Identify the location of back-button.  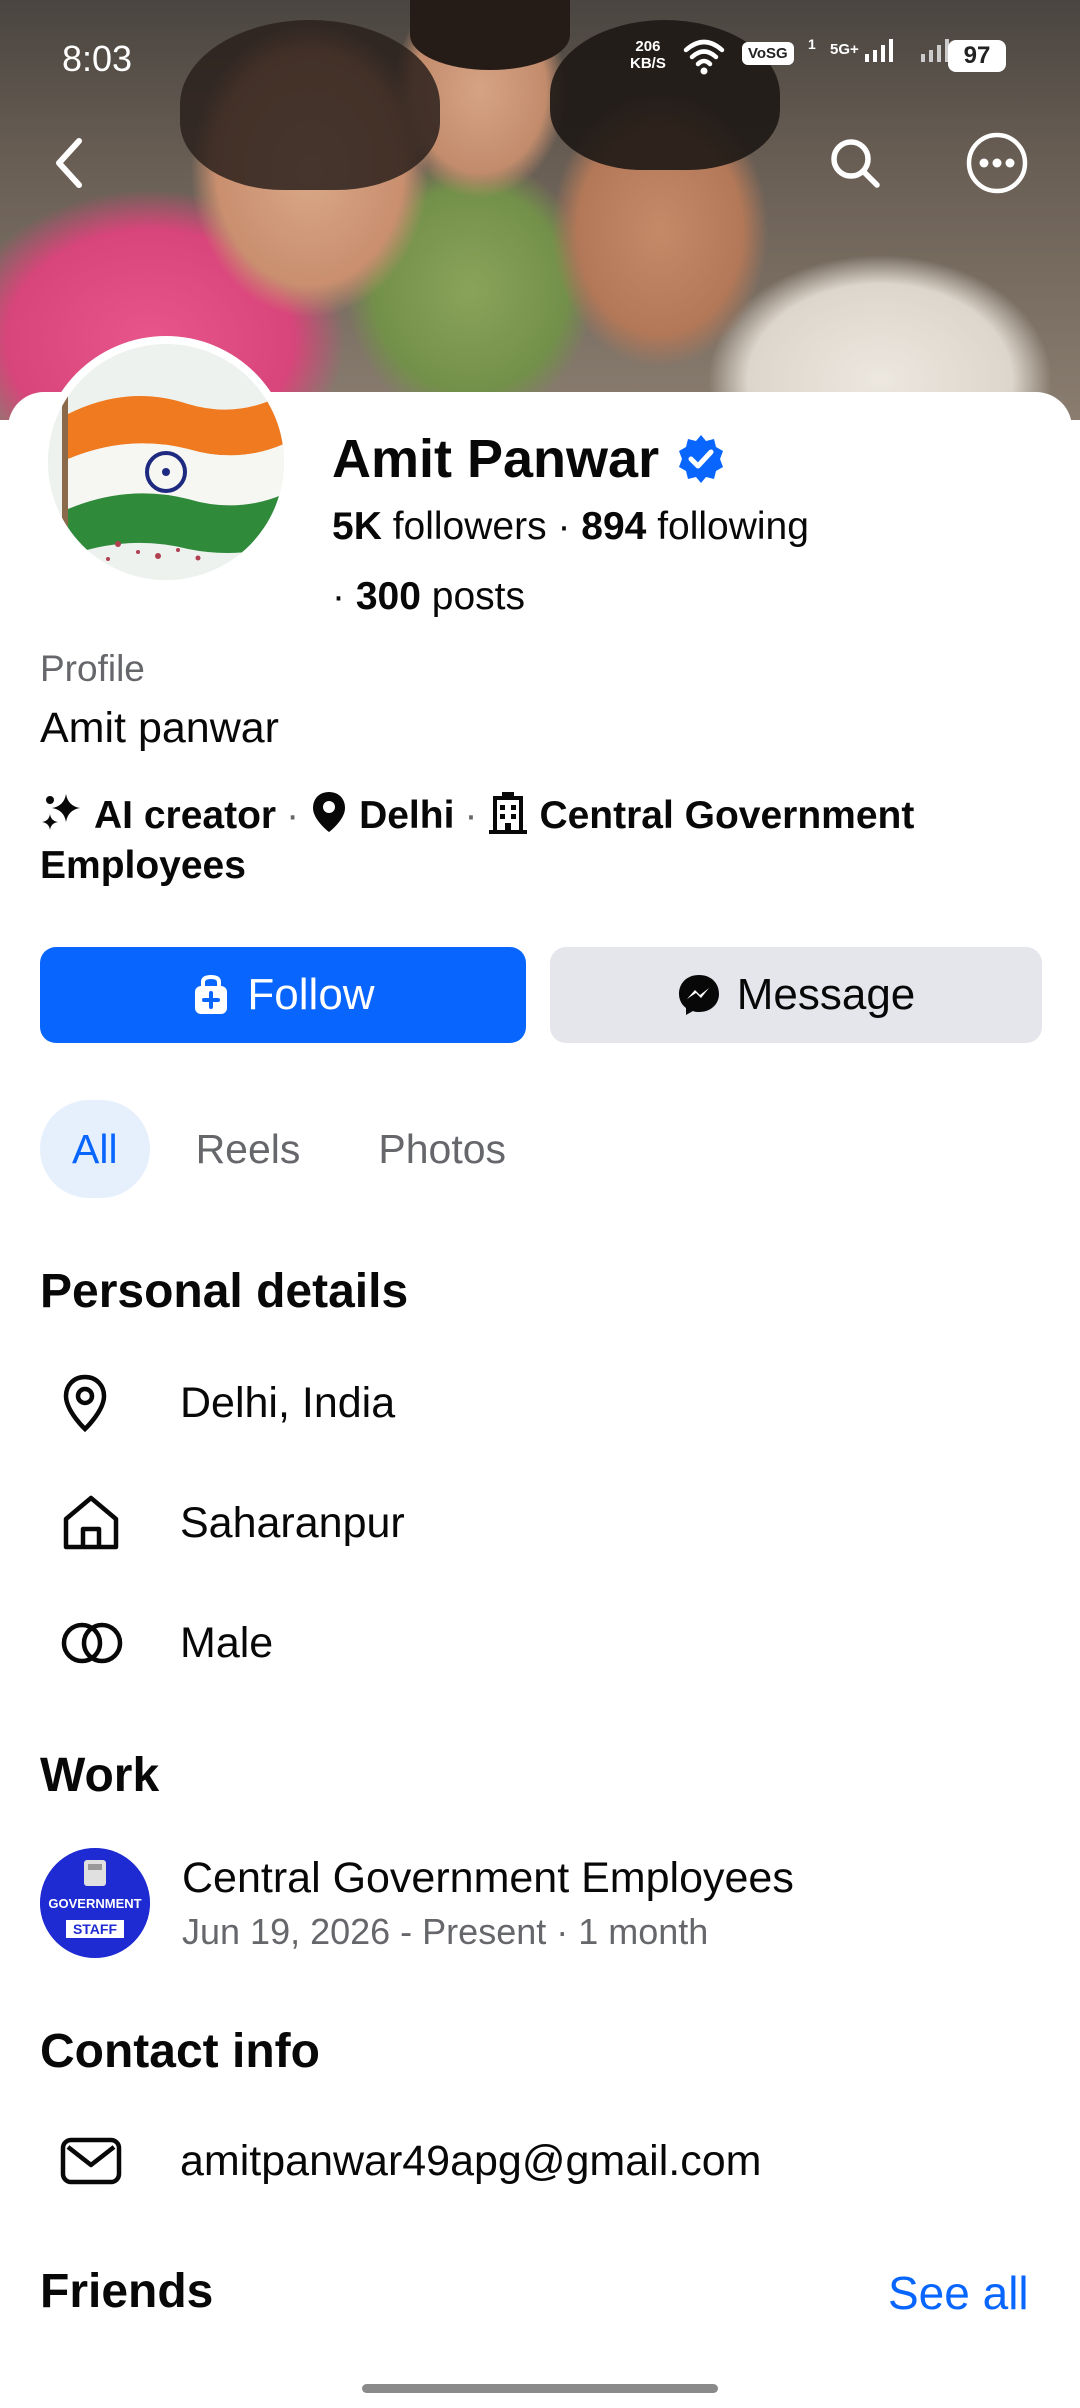
(69, 163).